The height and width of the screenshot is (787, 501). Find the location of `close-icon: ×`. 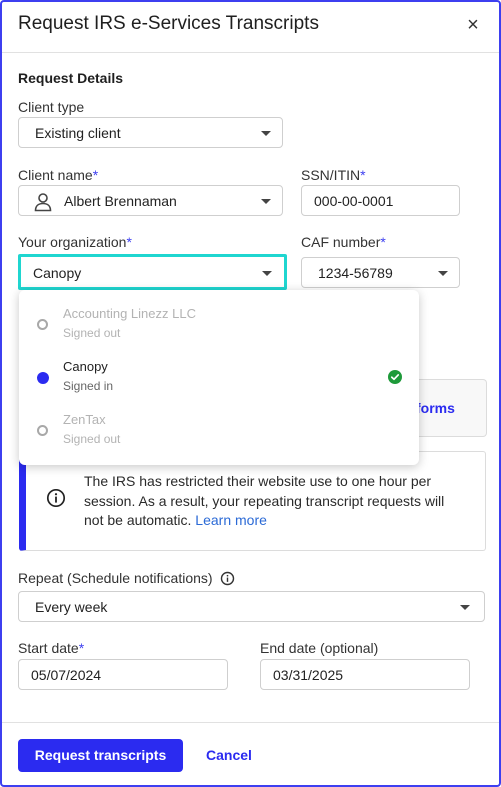

close-icon: × is located at coordinates (473, 25).